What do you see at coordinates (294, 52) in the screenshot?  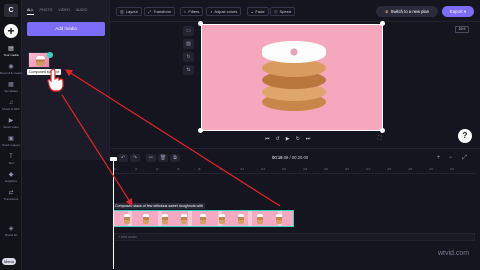 I see `donut-frosted-top` at bounding box center [294, 52].